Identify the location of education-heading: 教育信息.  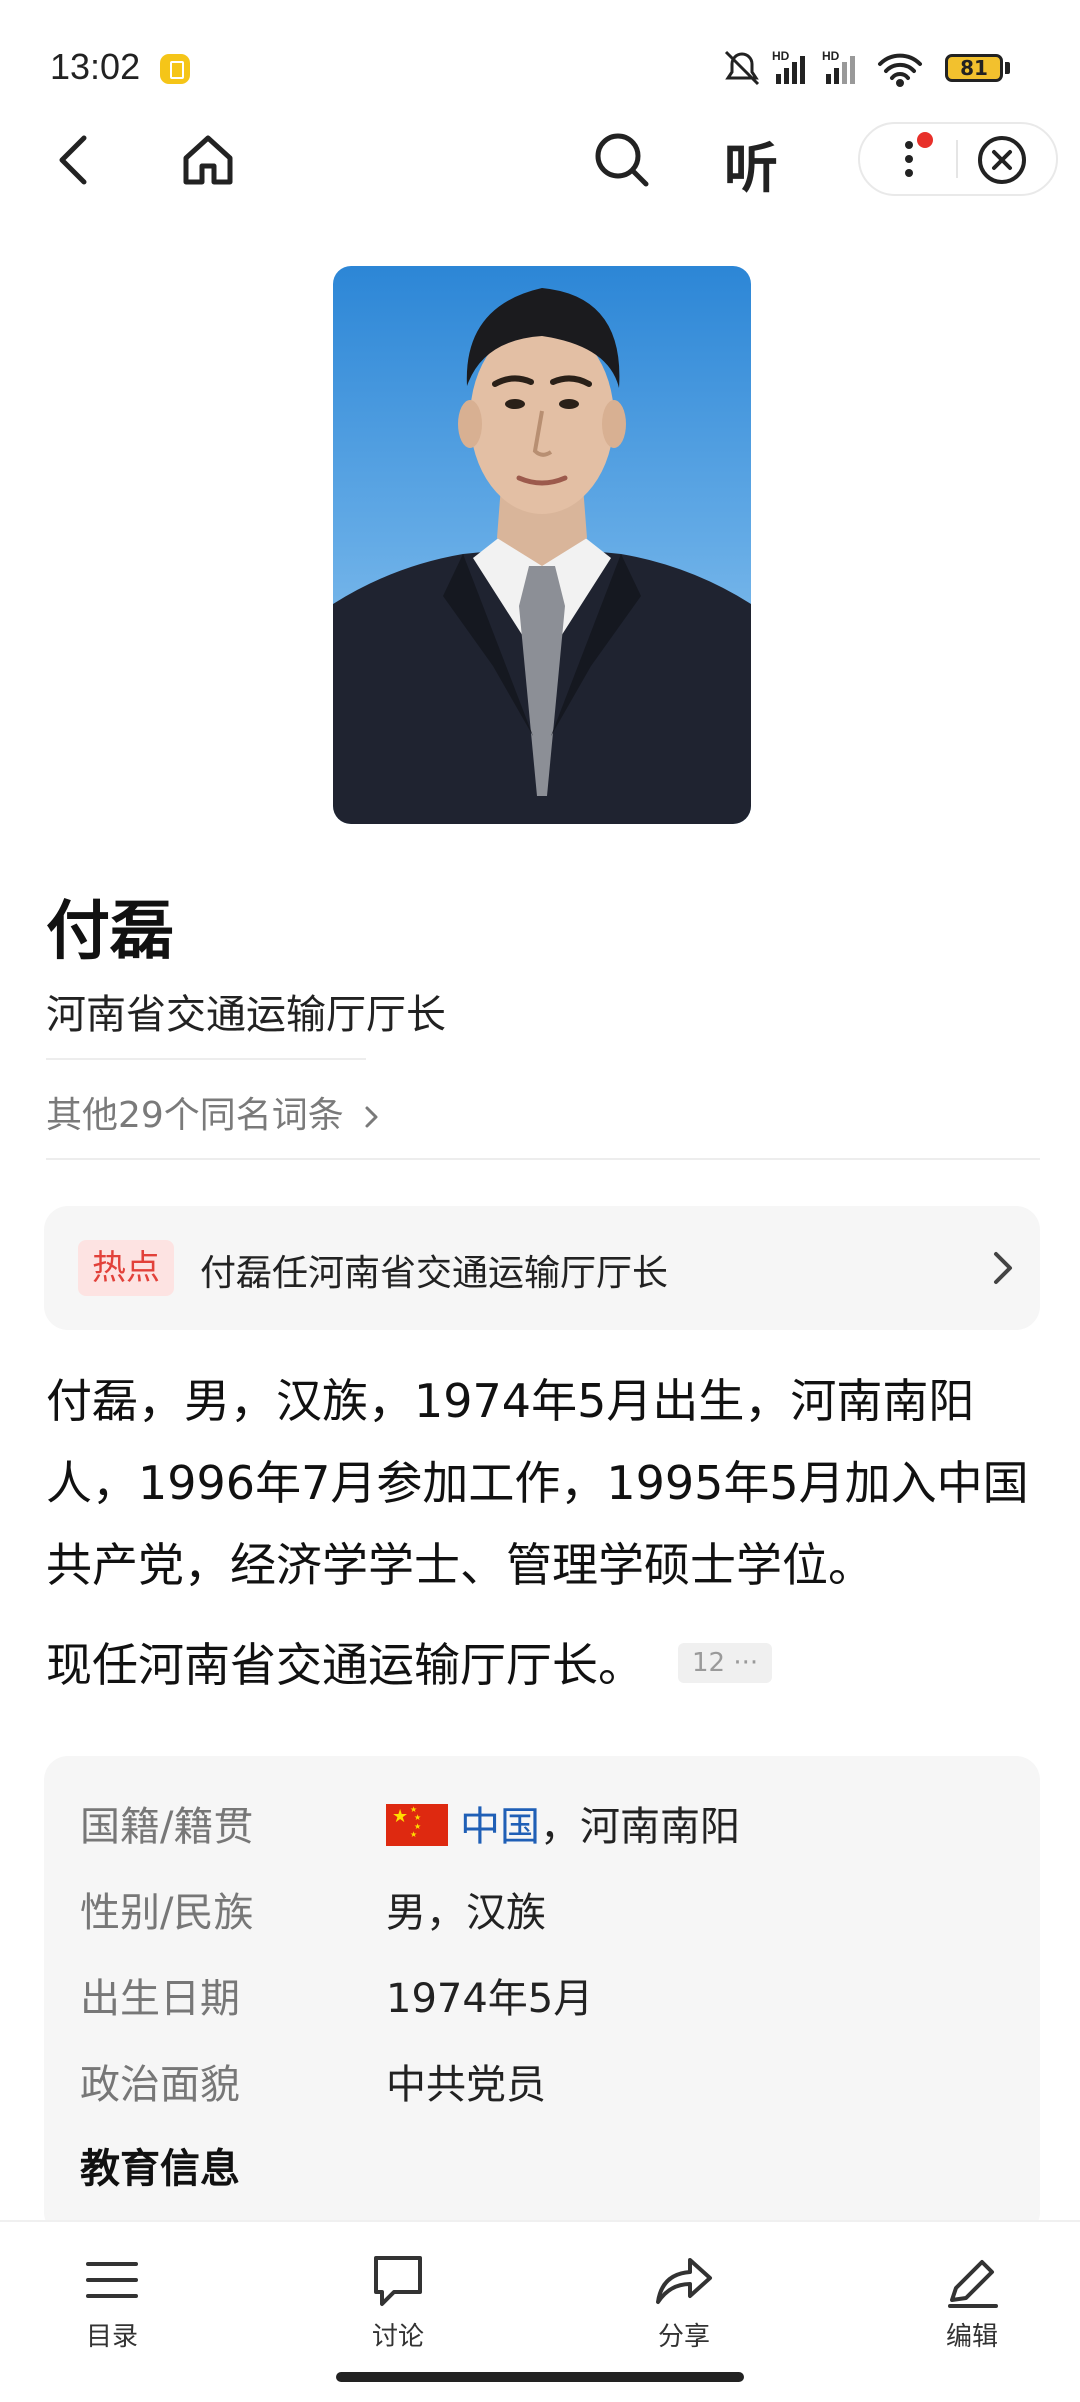
(160, 2169).